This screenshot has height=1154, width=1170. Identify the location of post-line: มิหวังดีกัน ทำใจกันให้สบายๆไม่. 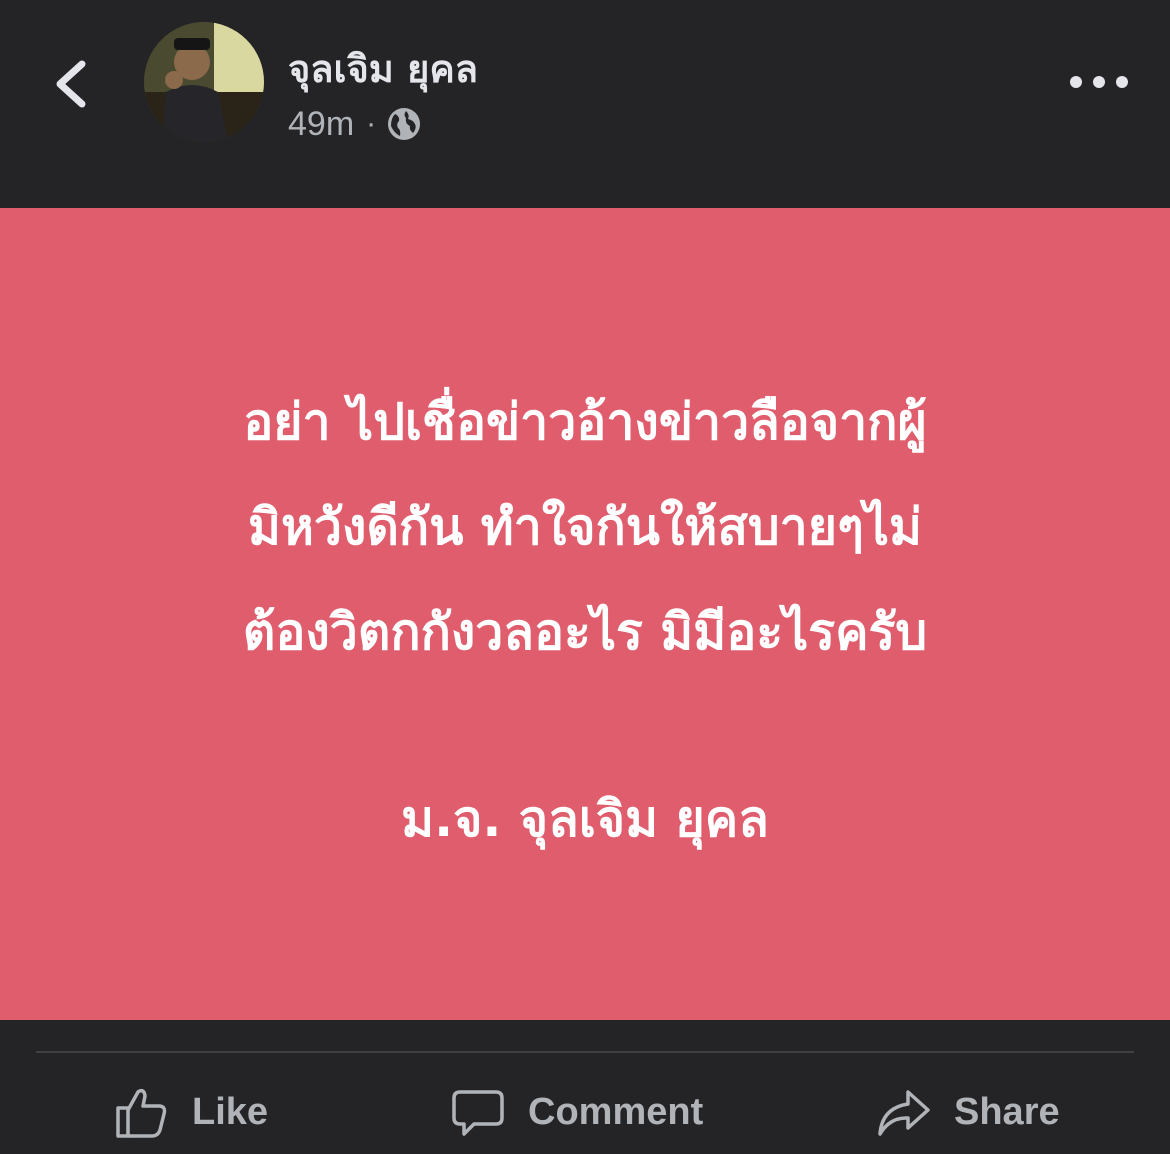
(585, 527).